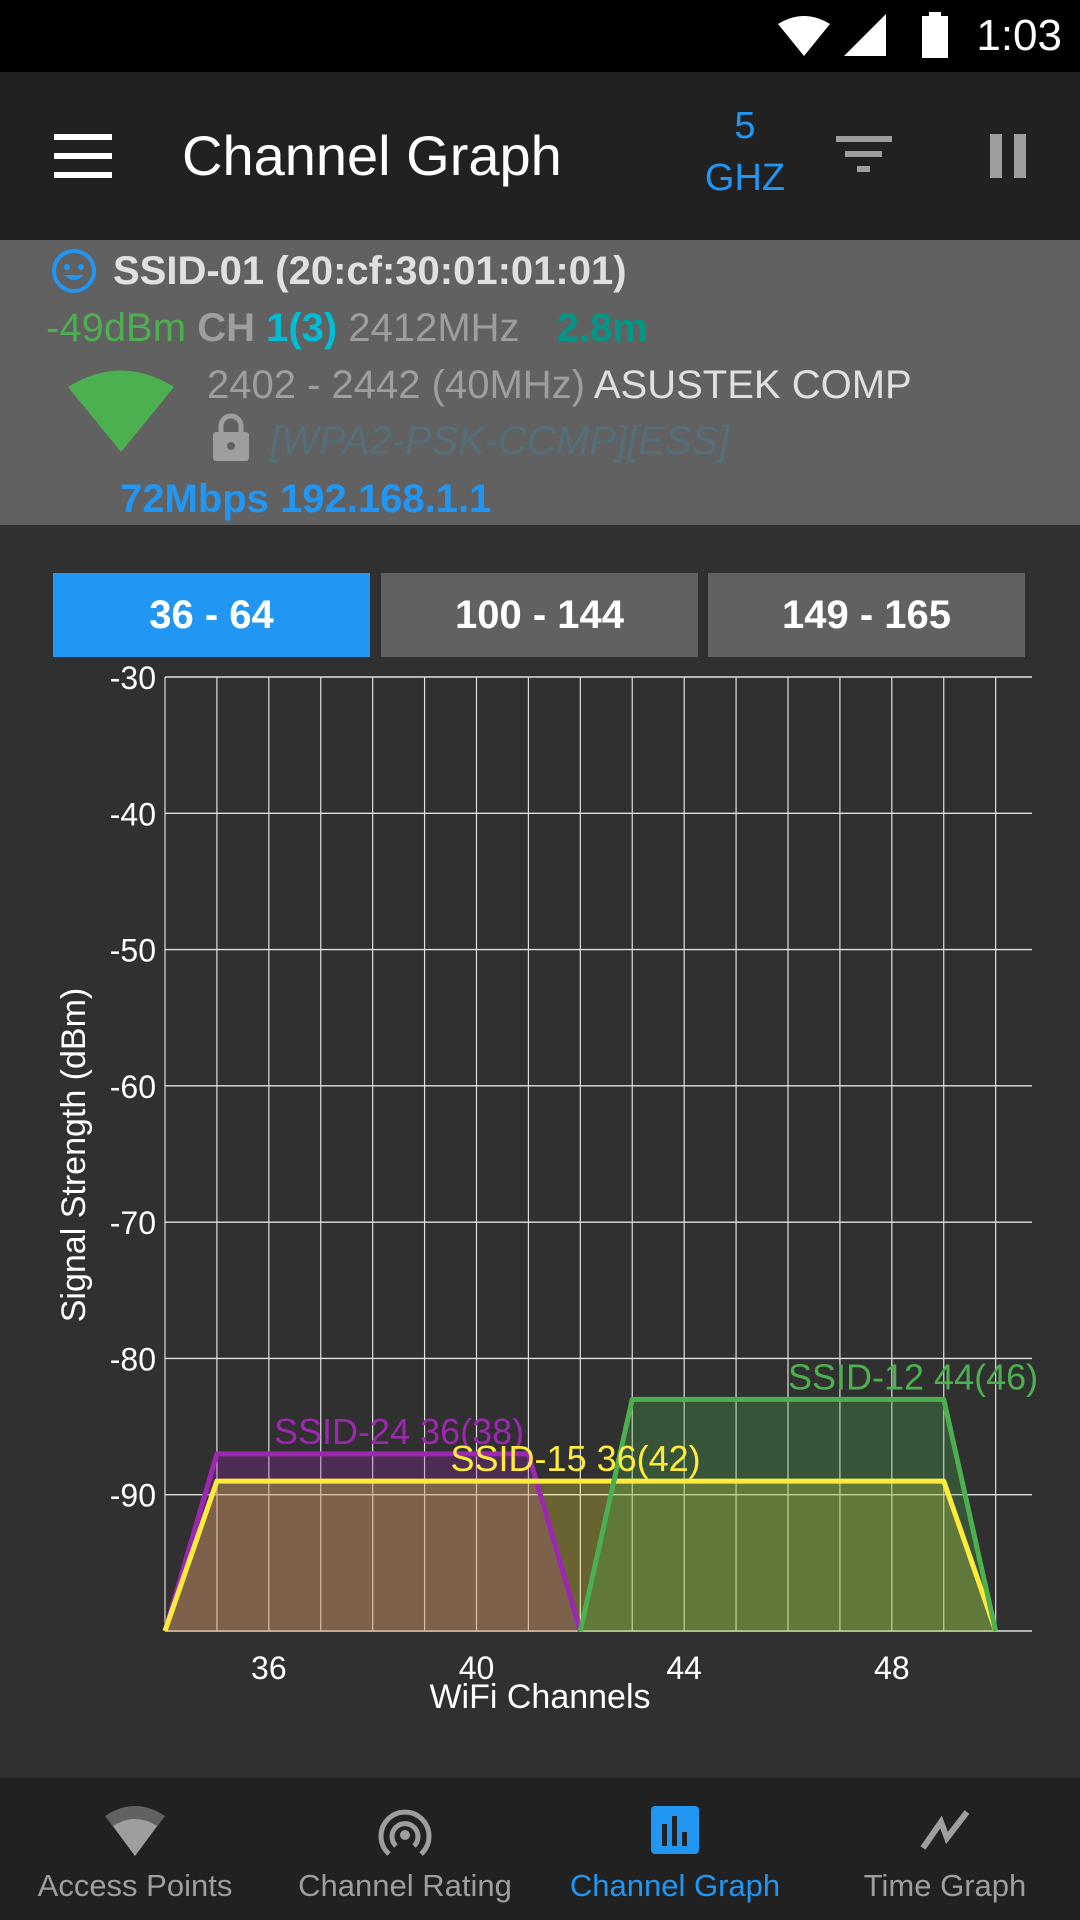 The image size is (1080, 1920). Describe the element at coordinates (945, 1830) in the screenshot. I see `line-graph-icon` at that location.